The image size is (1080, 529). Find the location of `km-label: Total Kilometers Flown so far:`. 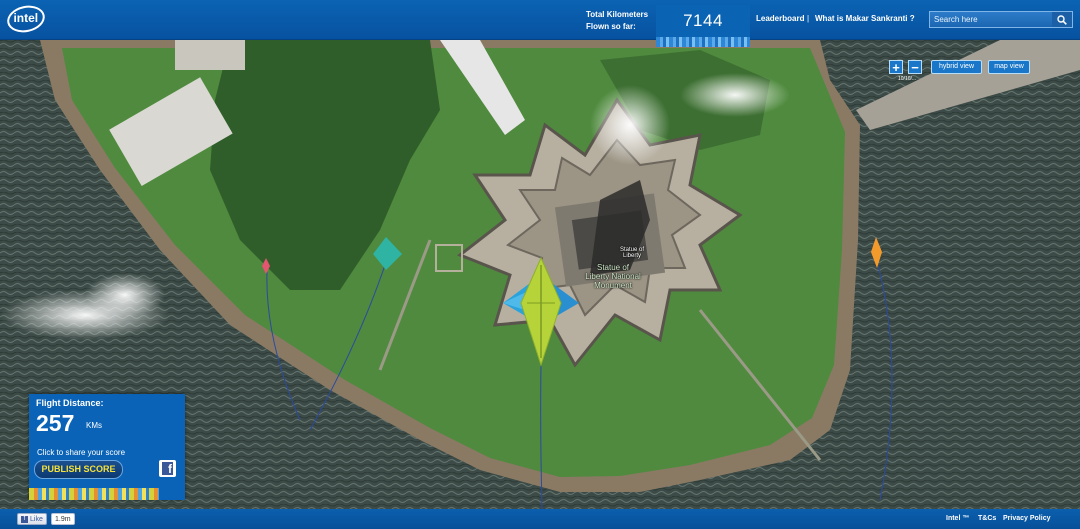

km-label: Total Kilometers Flown so far: is located at coordinates (621, 21).